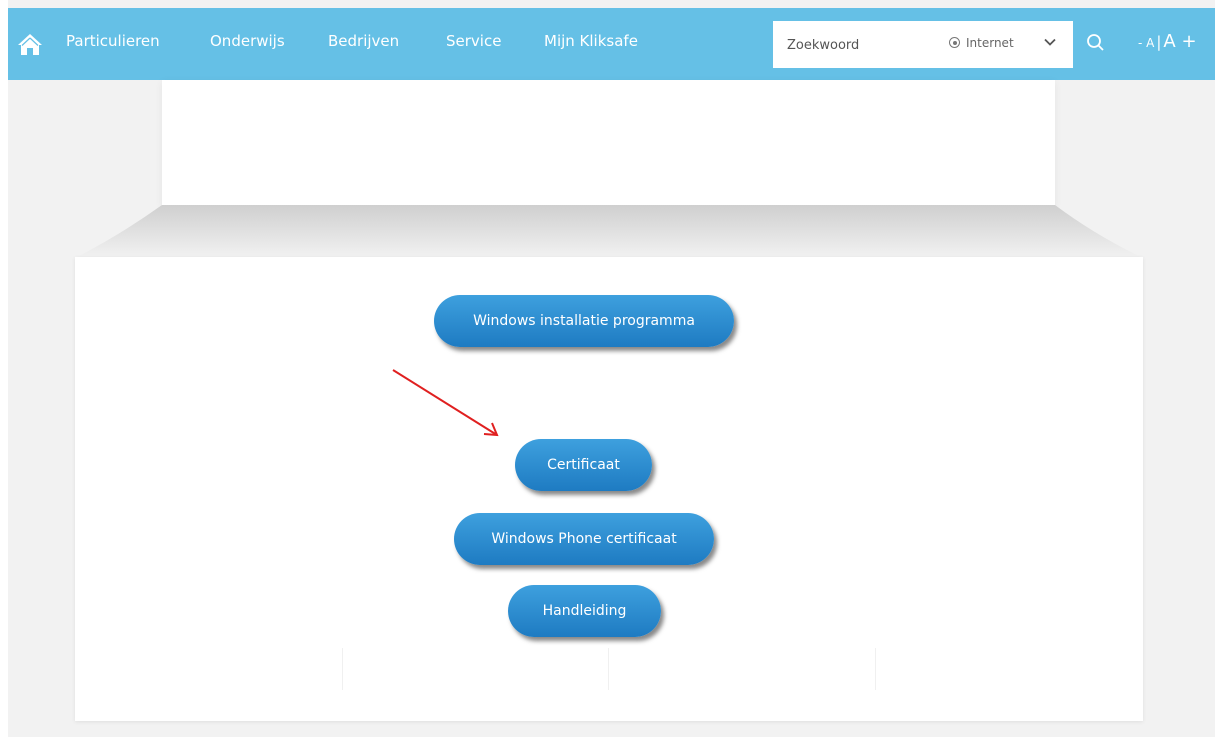 Image resolution: width=1215 pixels, height=737 pixels. I want to click on search-input, so click(862, 45).